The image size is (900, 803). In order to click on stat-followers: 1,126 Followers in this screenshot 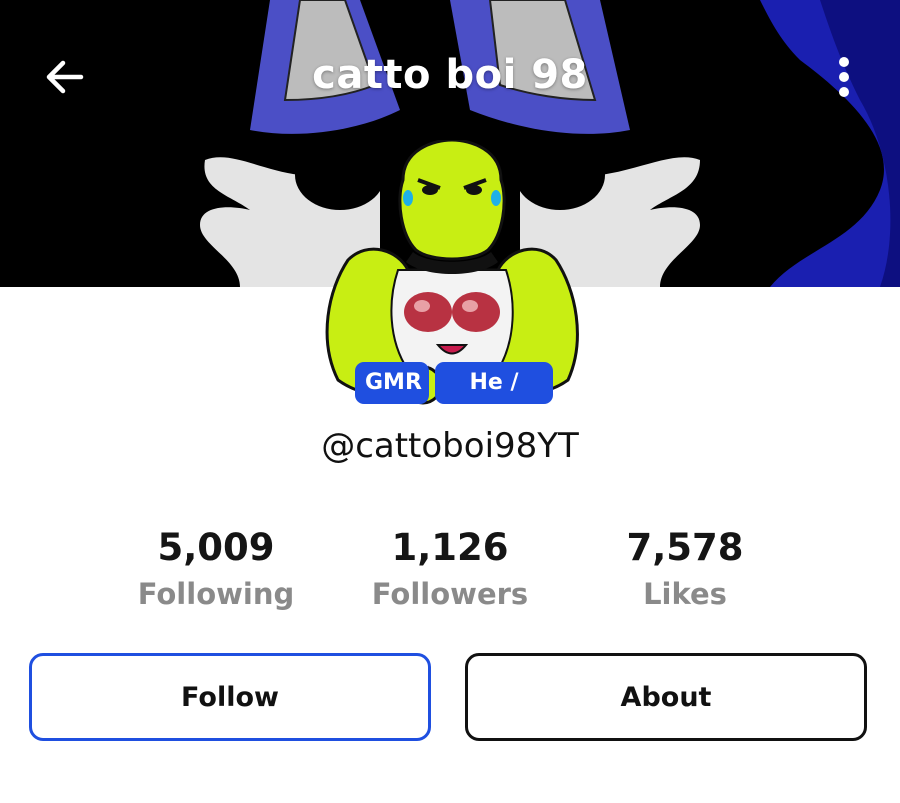, I will do `click(450, 568)`.